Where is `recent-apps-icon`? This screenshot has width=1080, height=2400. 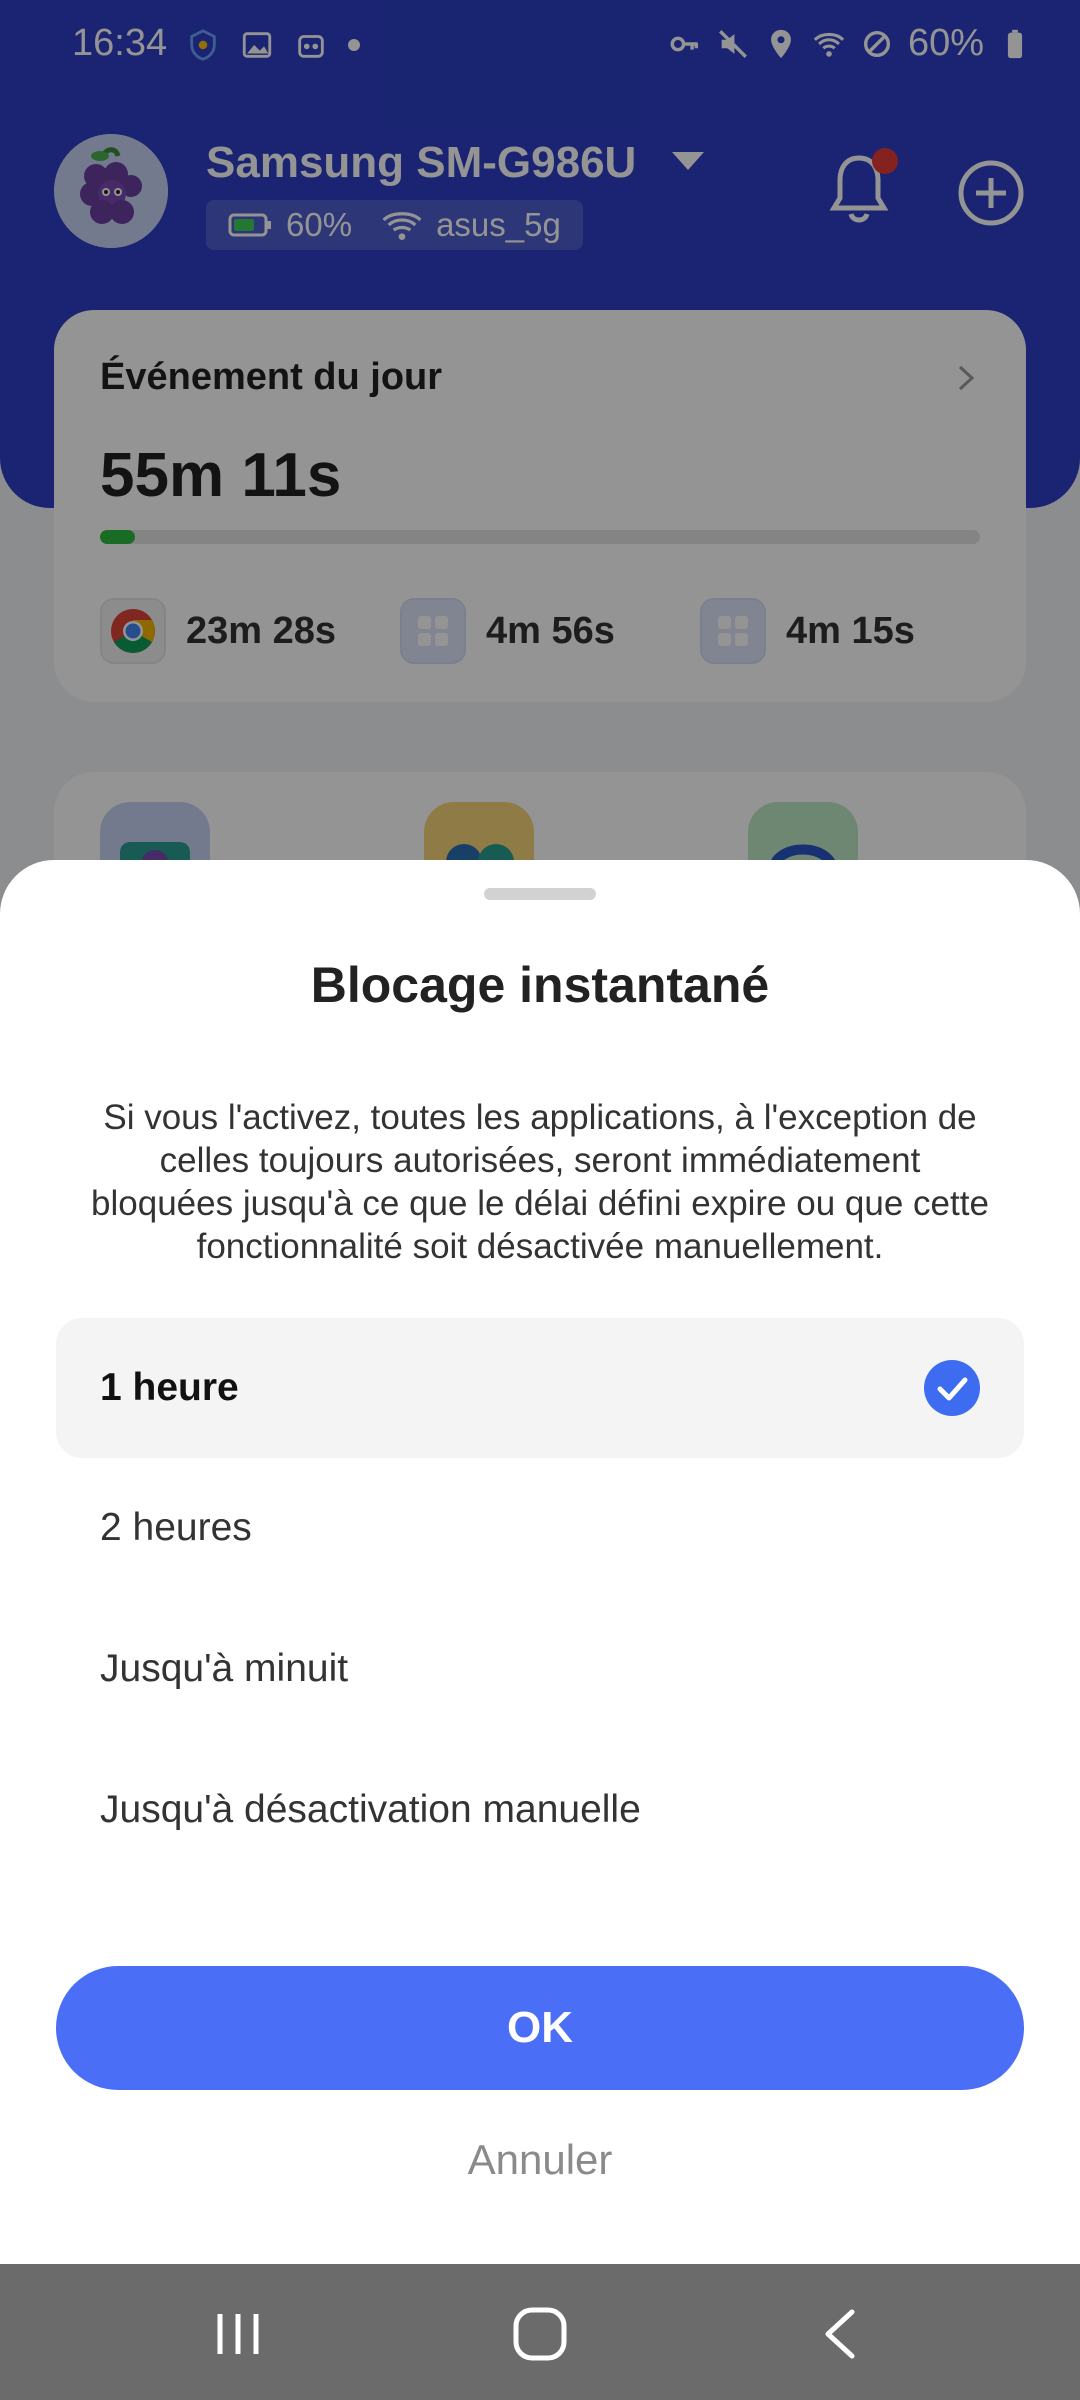 recent-apps-icon is located at coordinates (238, 2334).